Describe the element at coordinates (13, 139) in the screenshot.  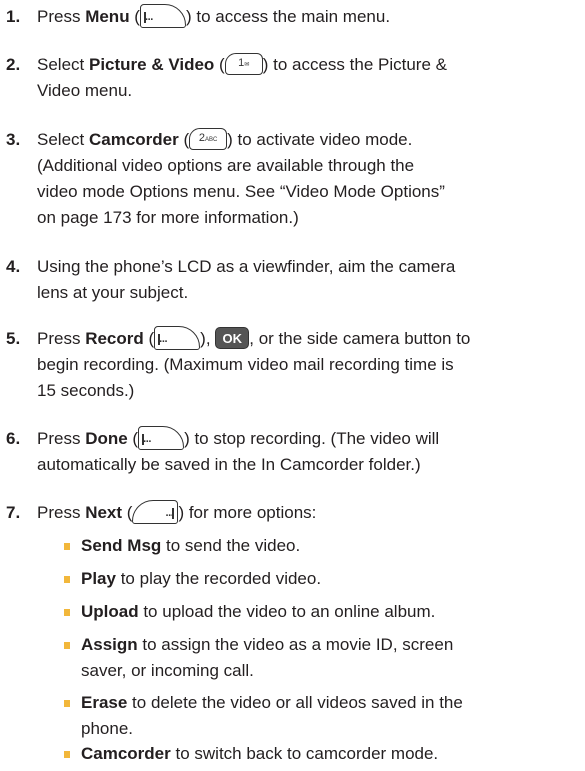
I see `step-number: 3.` at that location.